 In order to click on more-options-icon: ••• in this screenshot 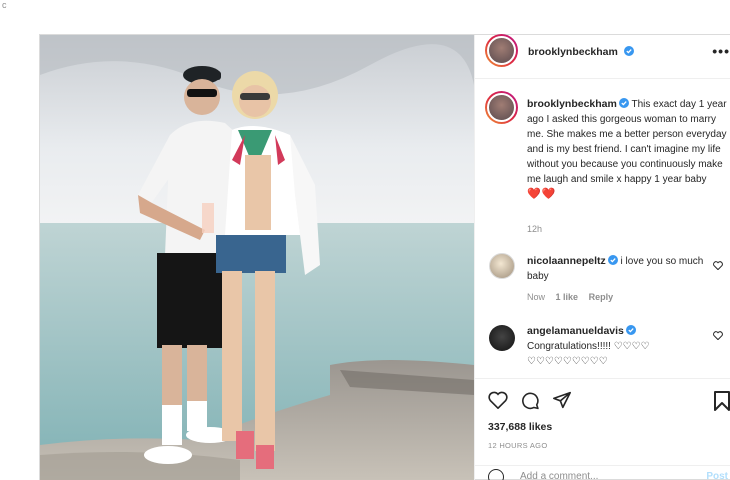, I will do `click(721, 51)`.